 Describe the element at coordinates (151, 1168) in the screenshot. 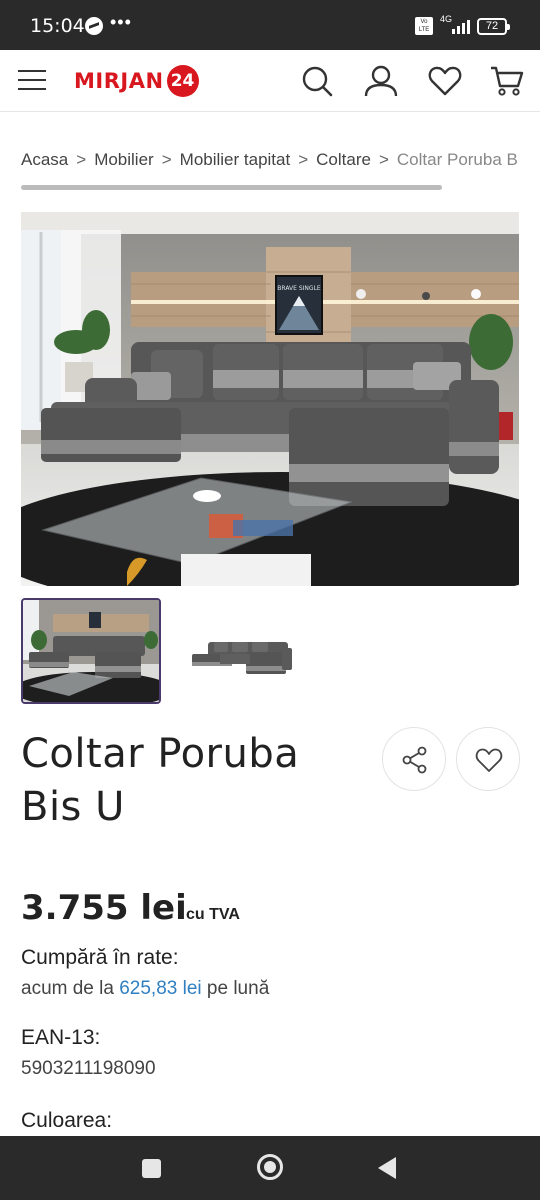

I see `recent-apps-icon` at that location.